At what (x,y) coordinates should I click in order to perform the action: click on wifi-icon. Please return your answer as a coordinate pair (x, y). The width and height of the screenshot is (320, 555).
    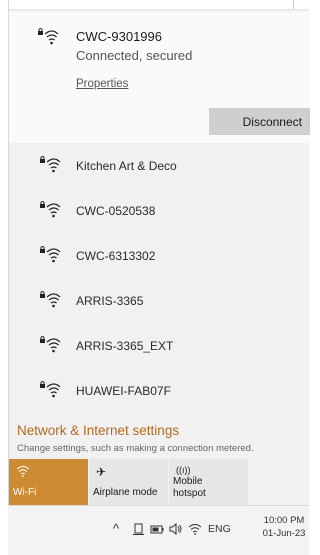
    Looking at the image, I should click on (23, 472).